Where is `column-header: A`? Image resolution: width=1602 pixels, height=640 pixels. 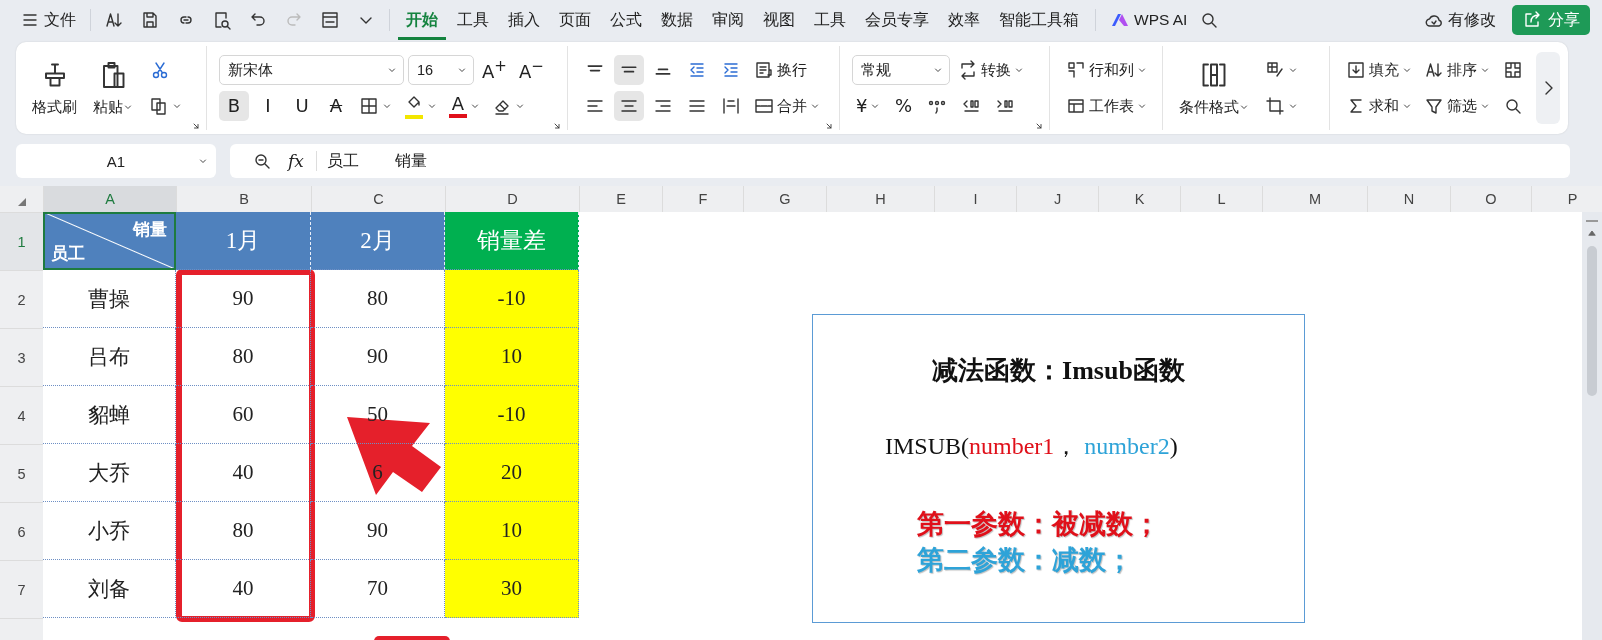 column-header: A is located at coordinates (109, 199).